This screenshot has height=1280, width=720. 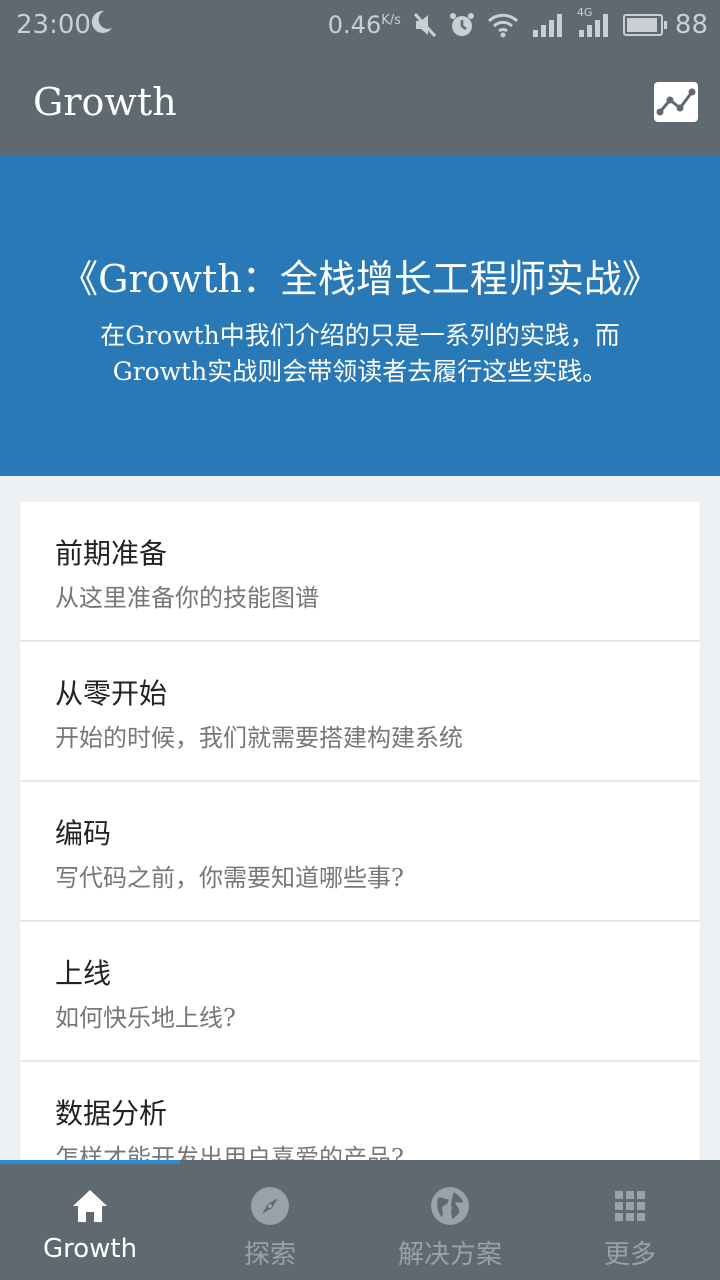 I want to click on nav-item-more: 更多, so click(x=630, y=1220).